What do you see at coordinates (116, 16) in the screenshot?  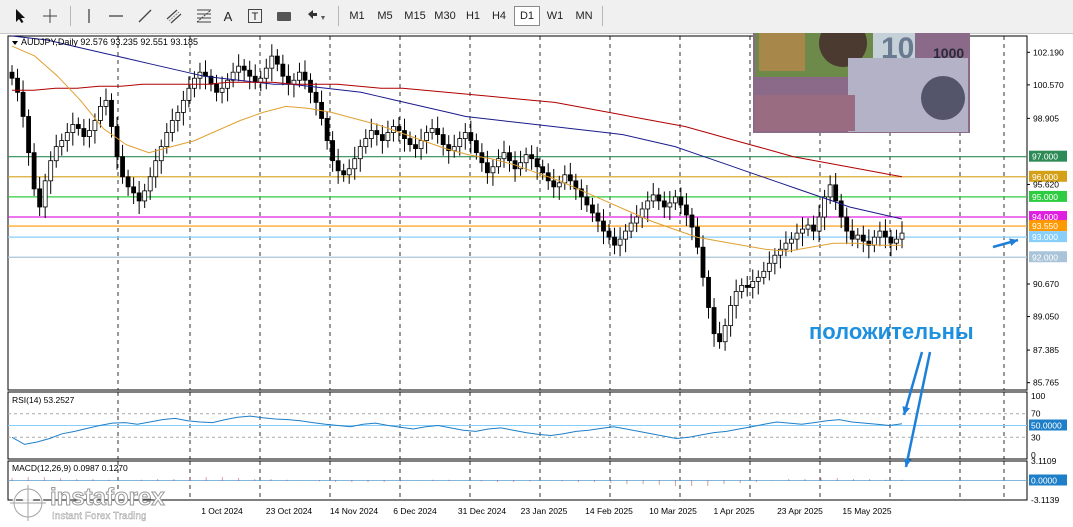 I see `horizontal-line-icon` at bounding box center [116, 16].